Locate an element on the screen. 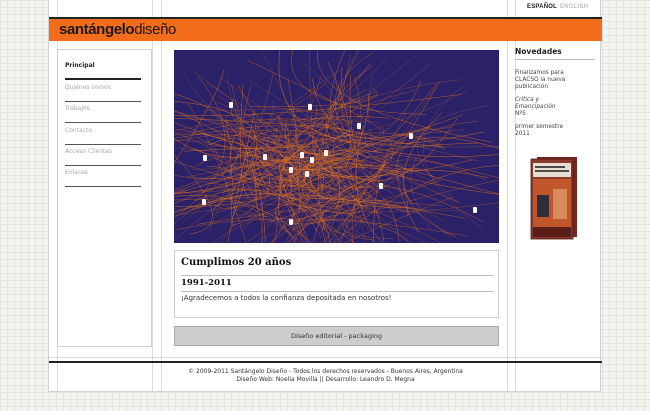 The height and width of the screenshot is (411, 650). site-logo: santángelodiseño is located at coordinates (117, 30).